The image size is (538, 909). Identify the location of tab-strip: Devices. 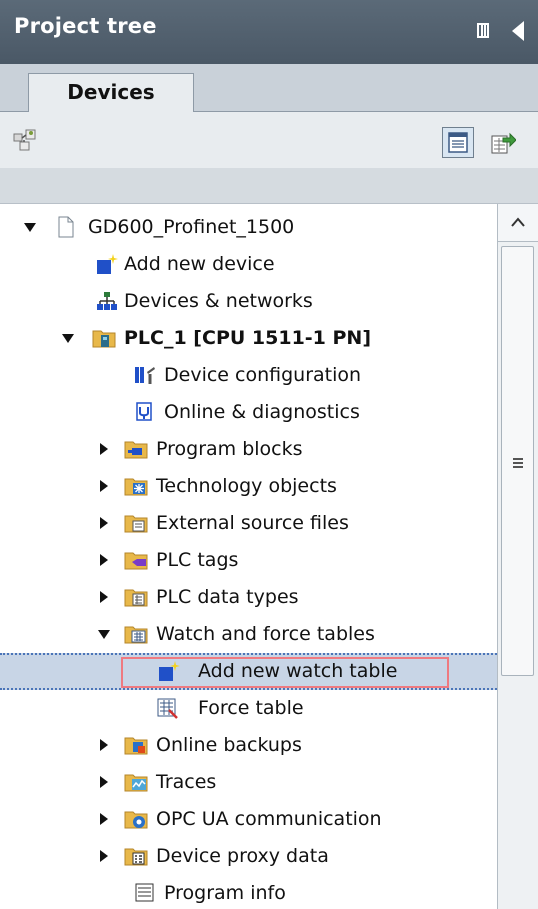
(269, 88).